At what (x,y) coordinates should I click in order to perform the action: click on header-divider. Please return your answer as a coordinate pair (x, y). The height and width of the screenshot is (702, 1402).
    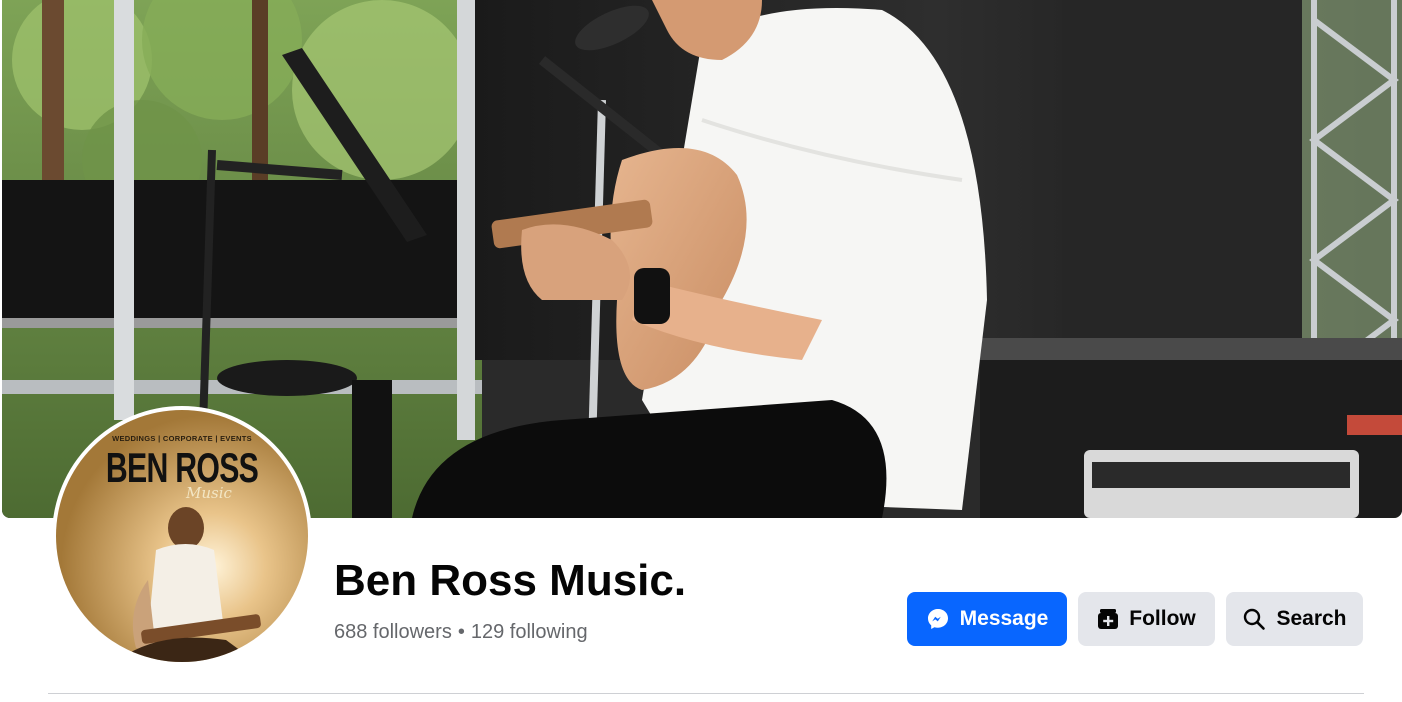
    Looking at the image, I should click on (706, 693).